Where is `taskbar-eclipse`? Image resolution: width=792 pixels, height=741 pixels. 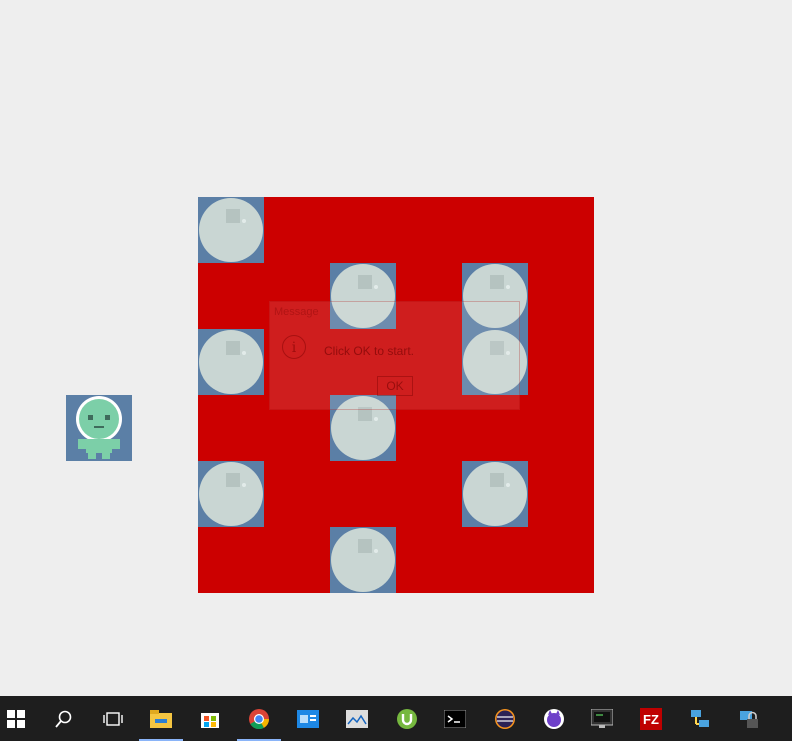
taskbar-eclipse is located at coordinates (505, 718).